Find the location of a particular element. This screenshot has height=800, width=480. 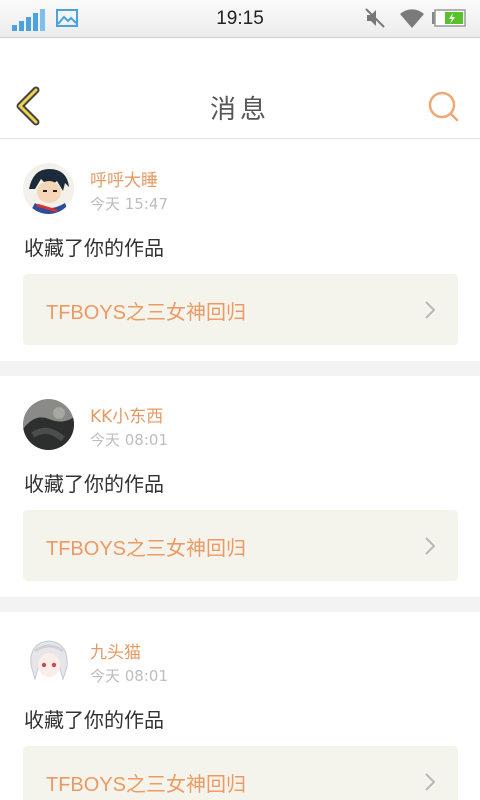

user-name: 呼呼大睡 is located at coordinates (124, 178).